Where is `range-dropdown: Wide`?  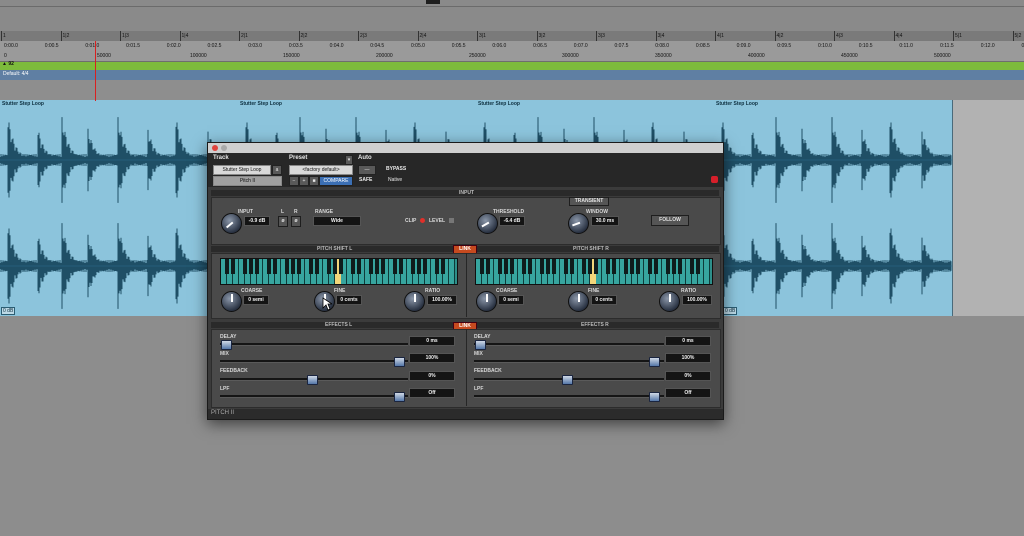
range-dropdown: Wide is located at coordinates (337, 221).